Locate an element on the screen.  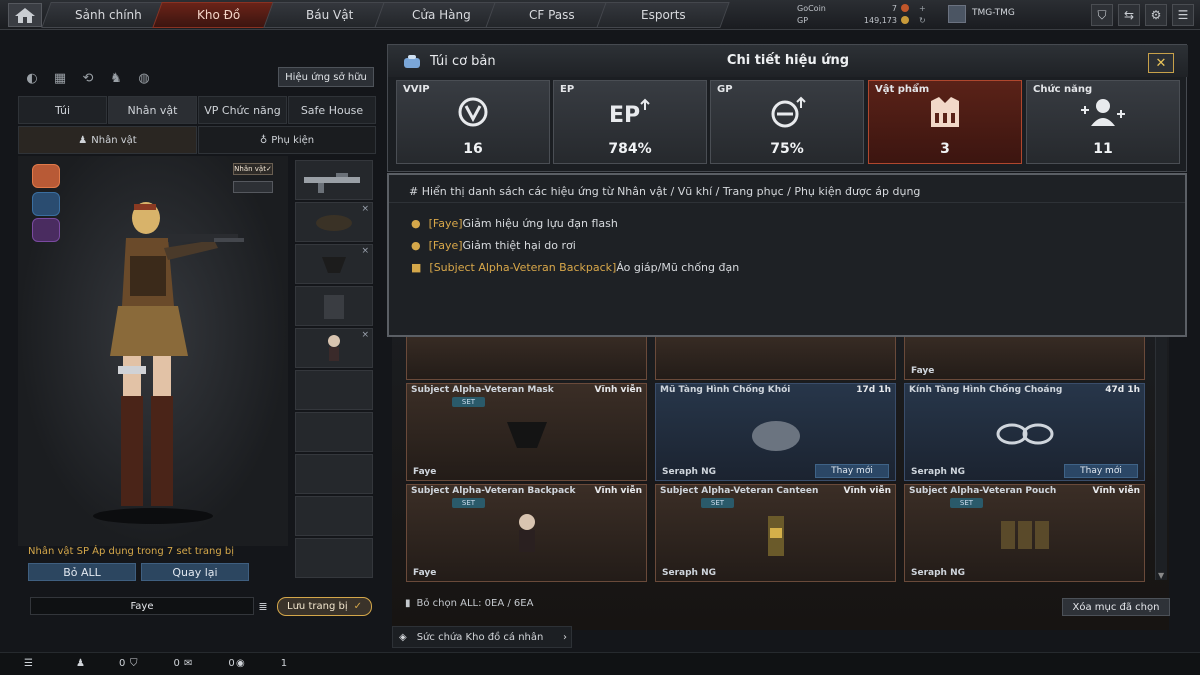
slot-backpack: × is located at coordinates (334, 348).